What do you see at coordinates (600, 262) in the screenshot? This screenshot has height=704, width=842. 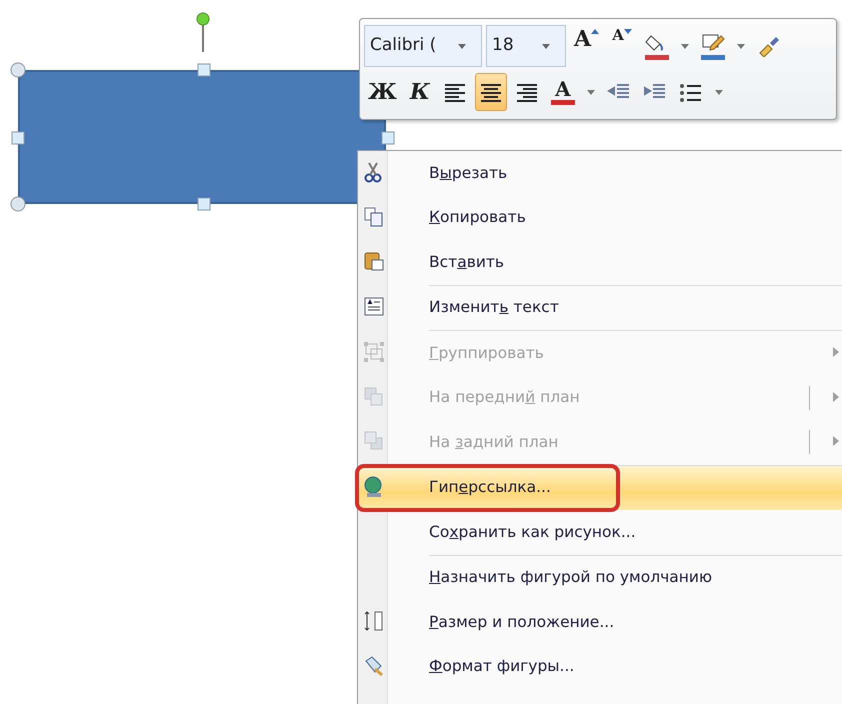 I see `menu-item: Вставить` at bounding box center [600, 262].